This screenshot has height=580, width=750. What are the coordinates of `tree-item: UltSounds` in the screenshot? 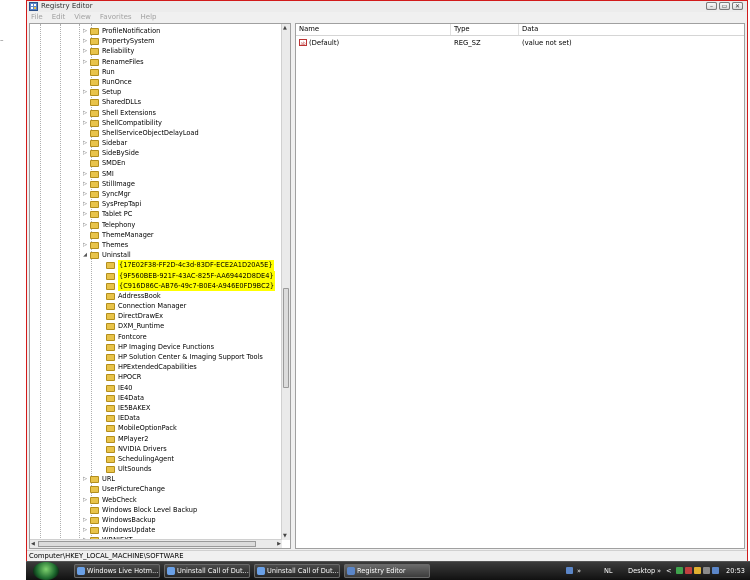 It's located at (156, 469).